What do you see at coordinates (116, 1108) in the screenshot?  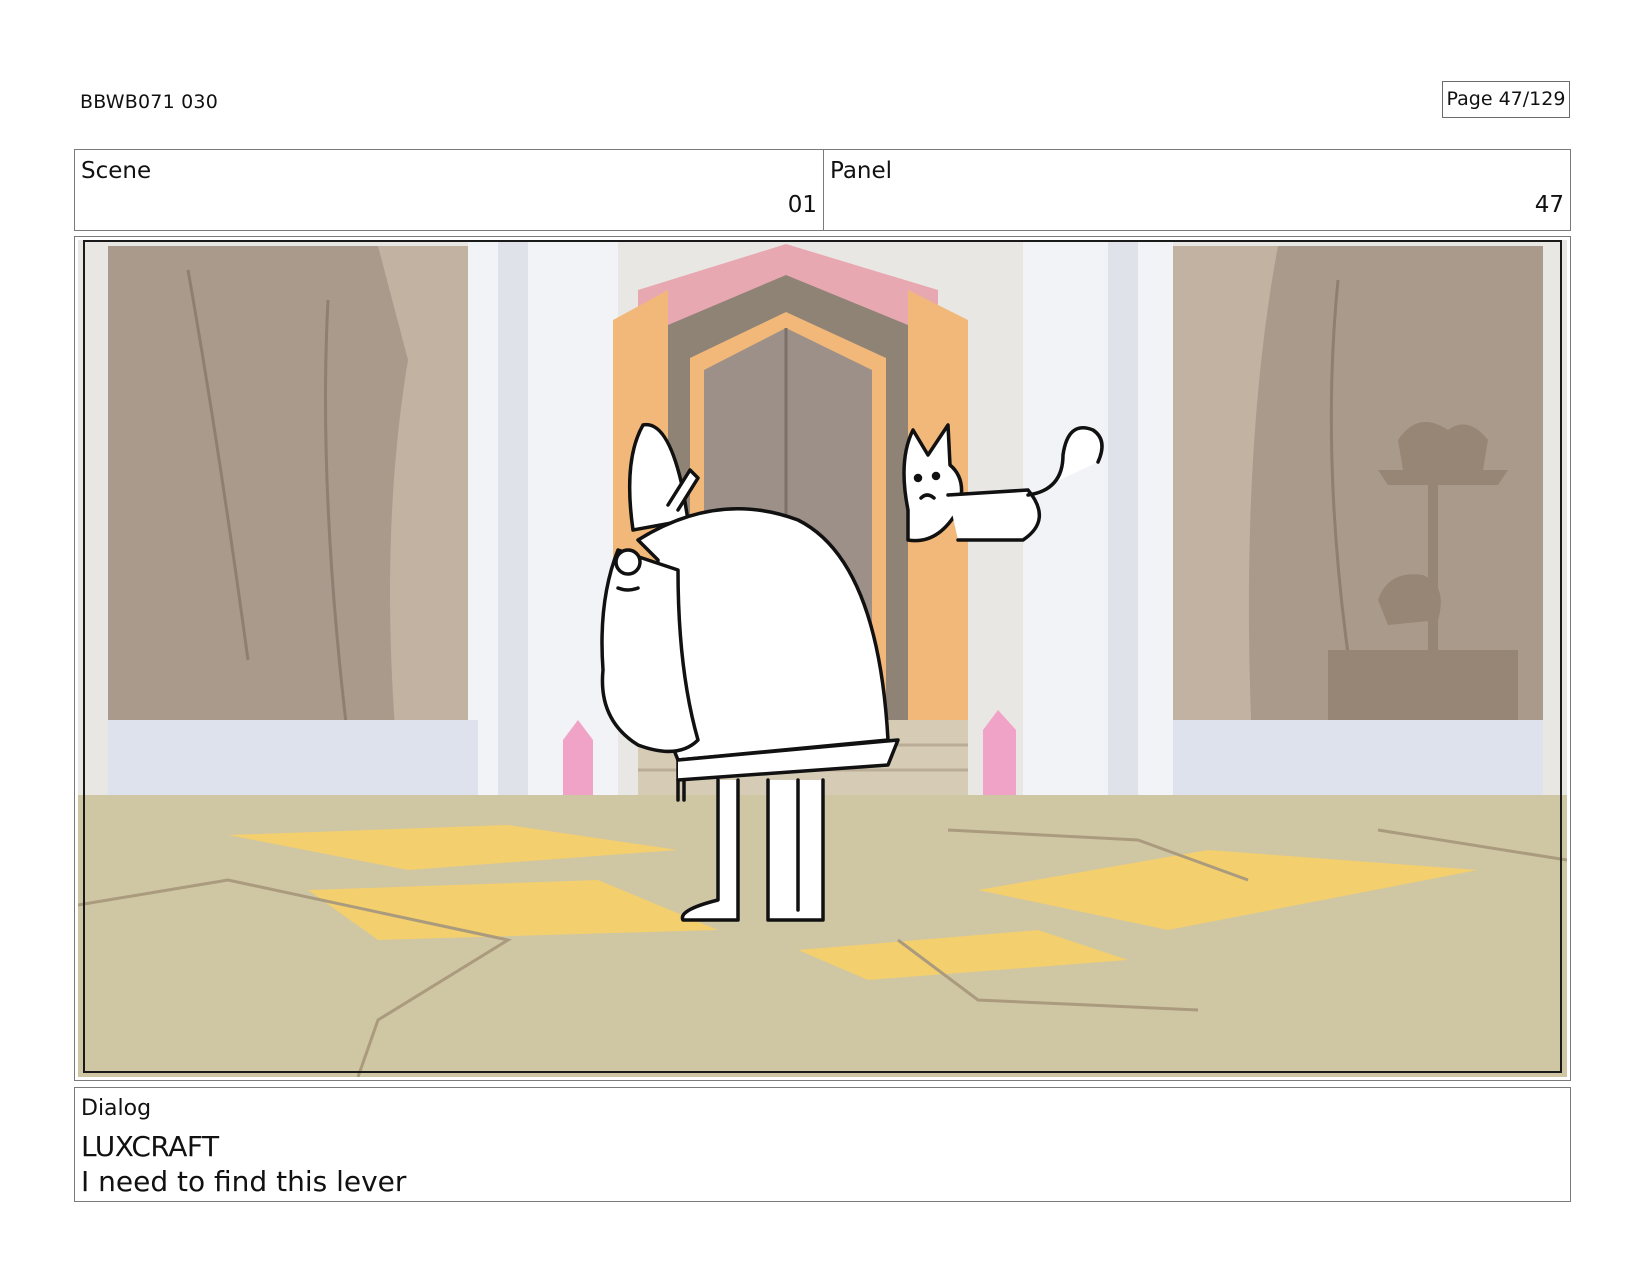 I see `dialog-label: Dialog` at bounding box center [116, 1108].